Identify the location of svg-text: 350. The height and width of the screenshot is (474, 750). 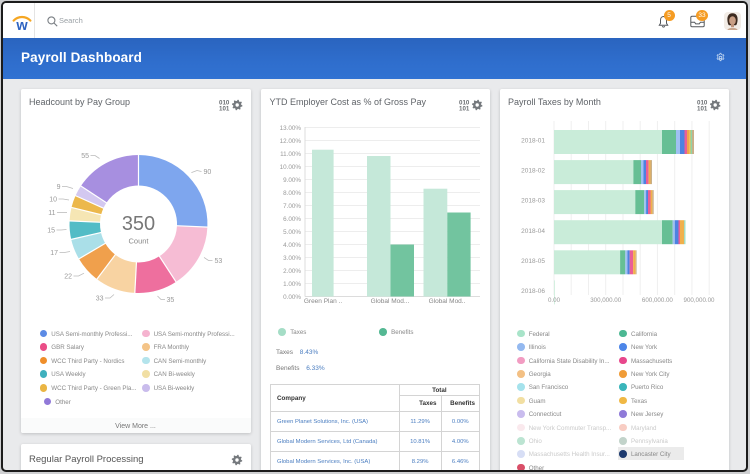
(137, 224).